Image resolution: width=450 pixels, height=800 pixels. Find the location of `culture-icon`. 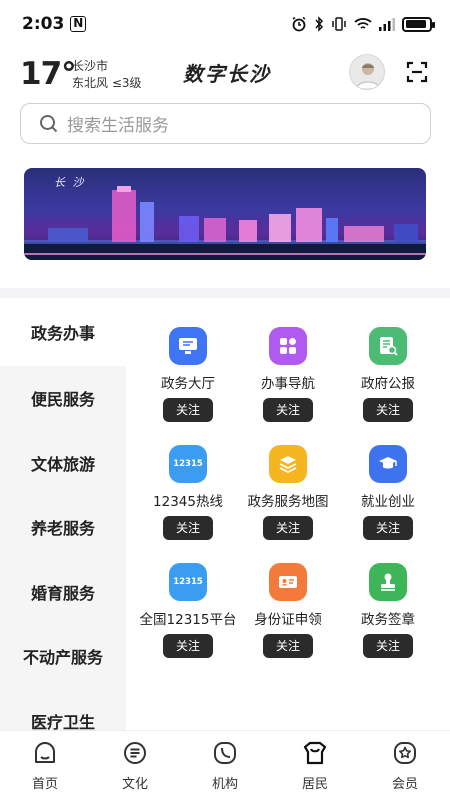

culture-icon is located at coordinates (135, 753).